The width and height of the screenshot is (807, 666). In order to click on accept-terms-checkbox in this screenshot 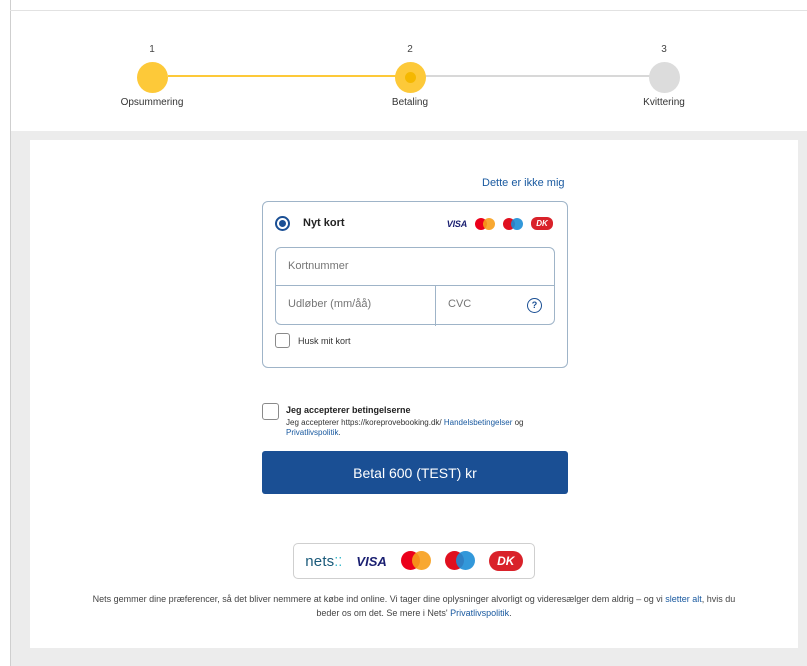, I will do `click(270, 411)`.